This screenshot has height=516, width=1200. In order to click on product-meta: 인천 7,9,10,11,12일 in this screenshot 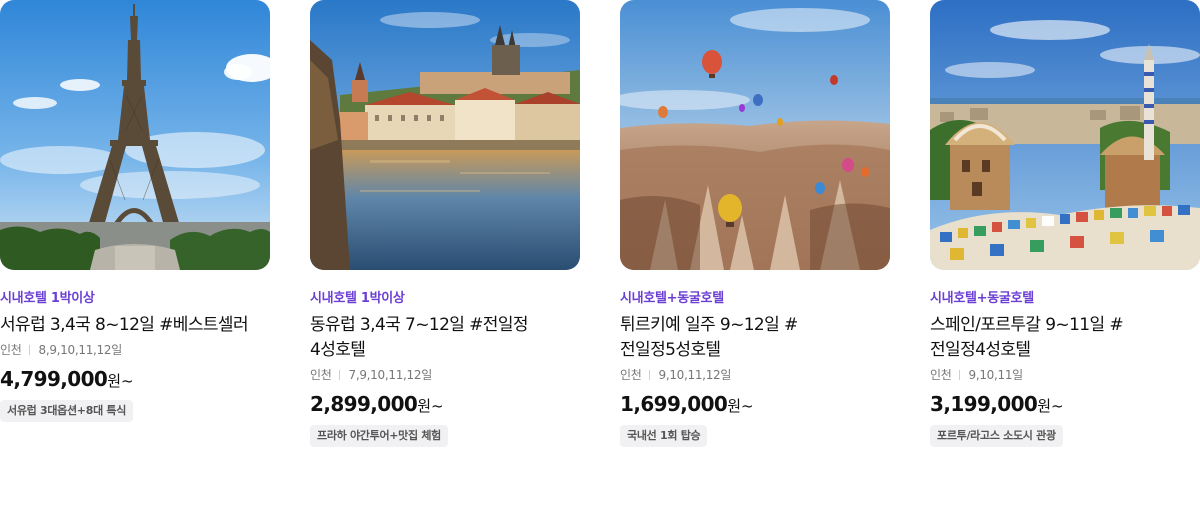, I will do `click(445, 375)`.